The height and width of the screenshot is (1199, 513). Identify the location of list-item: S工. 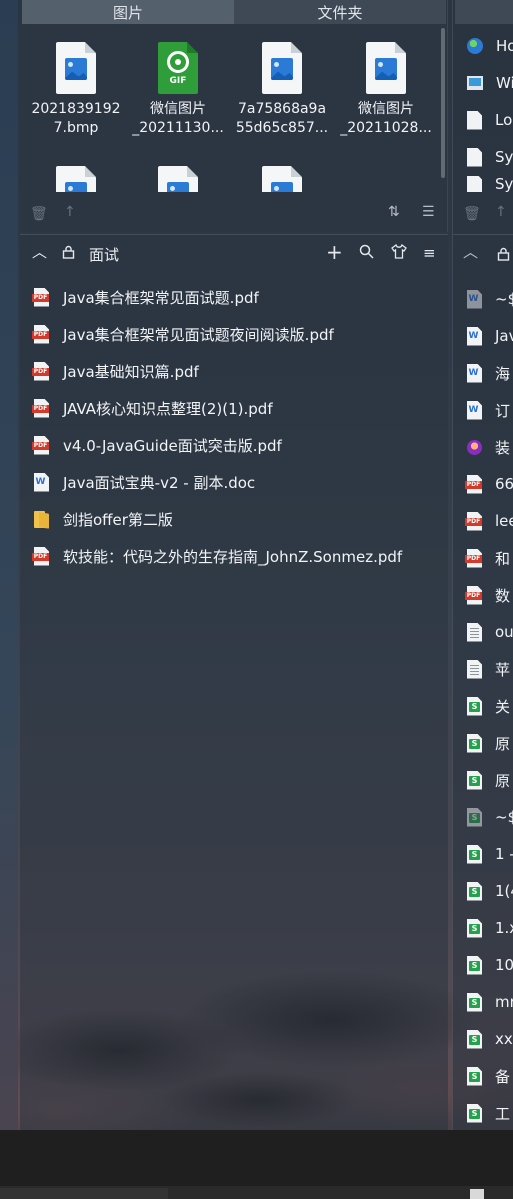
(488, 1113).